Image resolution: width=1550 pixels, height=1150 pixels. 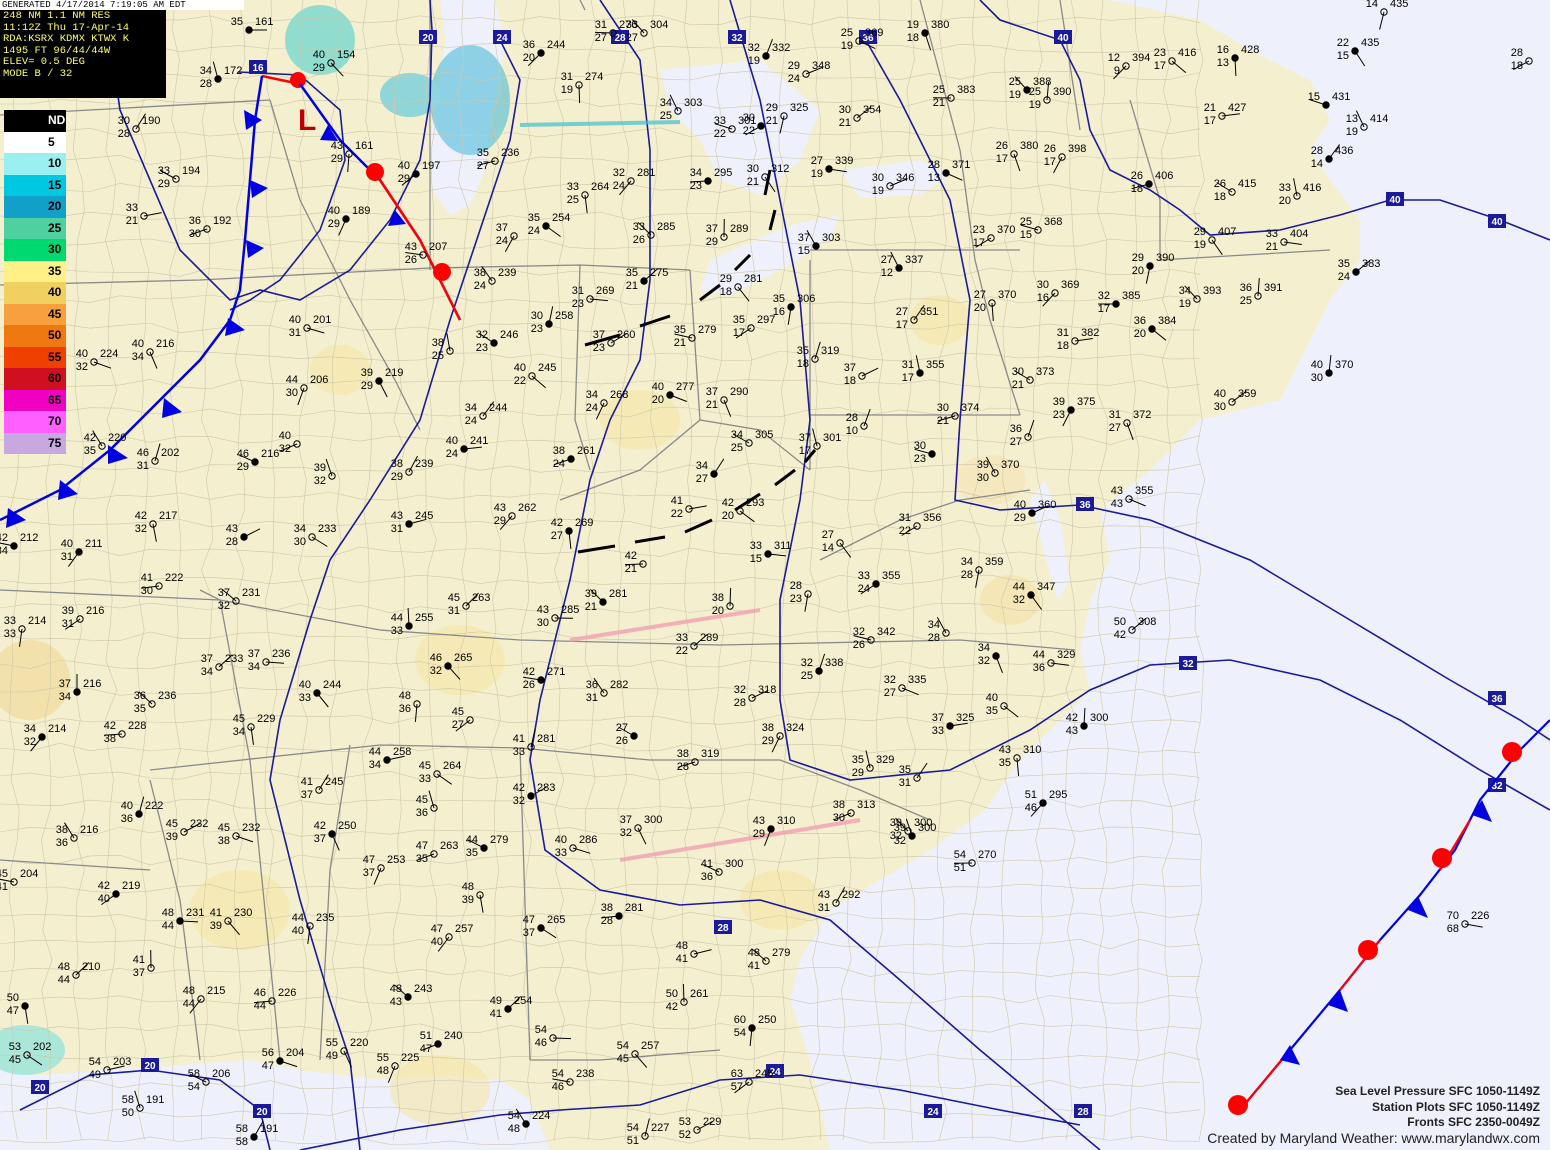 I want to click on station-pressure: 279, so click(x=499, y=840).